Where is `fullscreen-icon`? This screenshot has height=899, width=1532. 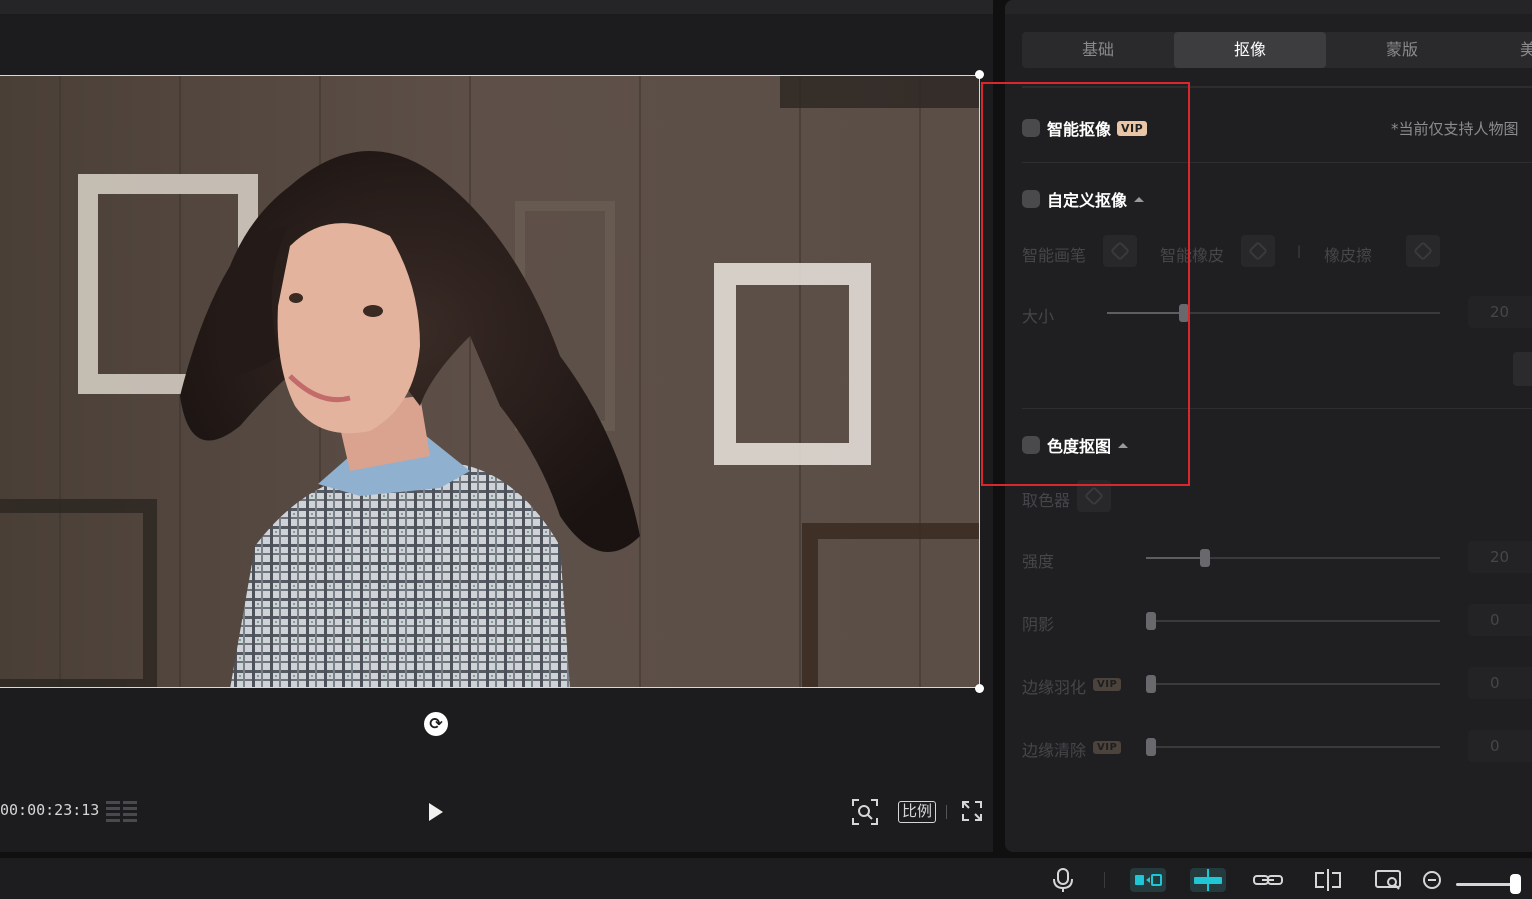 fullscreen-icon is located at coordinates (972, 811).